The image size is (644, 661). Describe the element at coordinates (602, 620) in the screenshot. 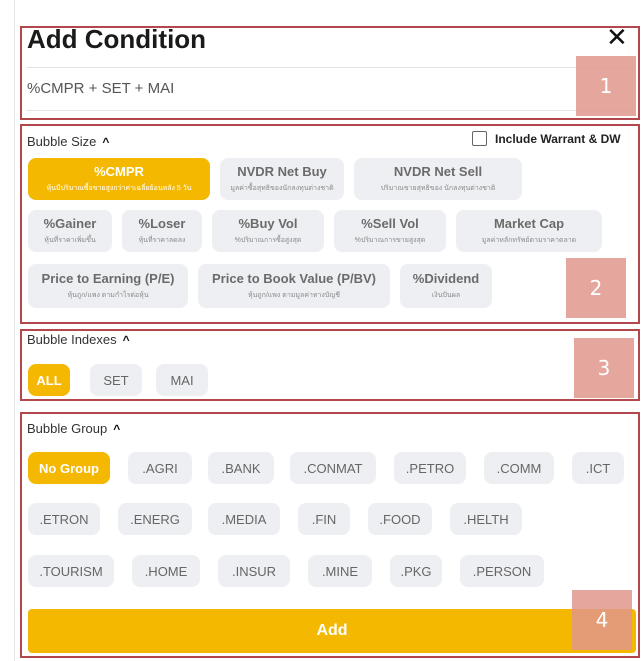

I see `annotation-badge-4: 4` at that location.